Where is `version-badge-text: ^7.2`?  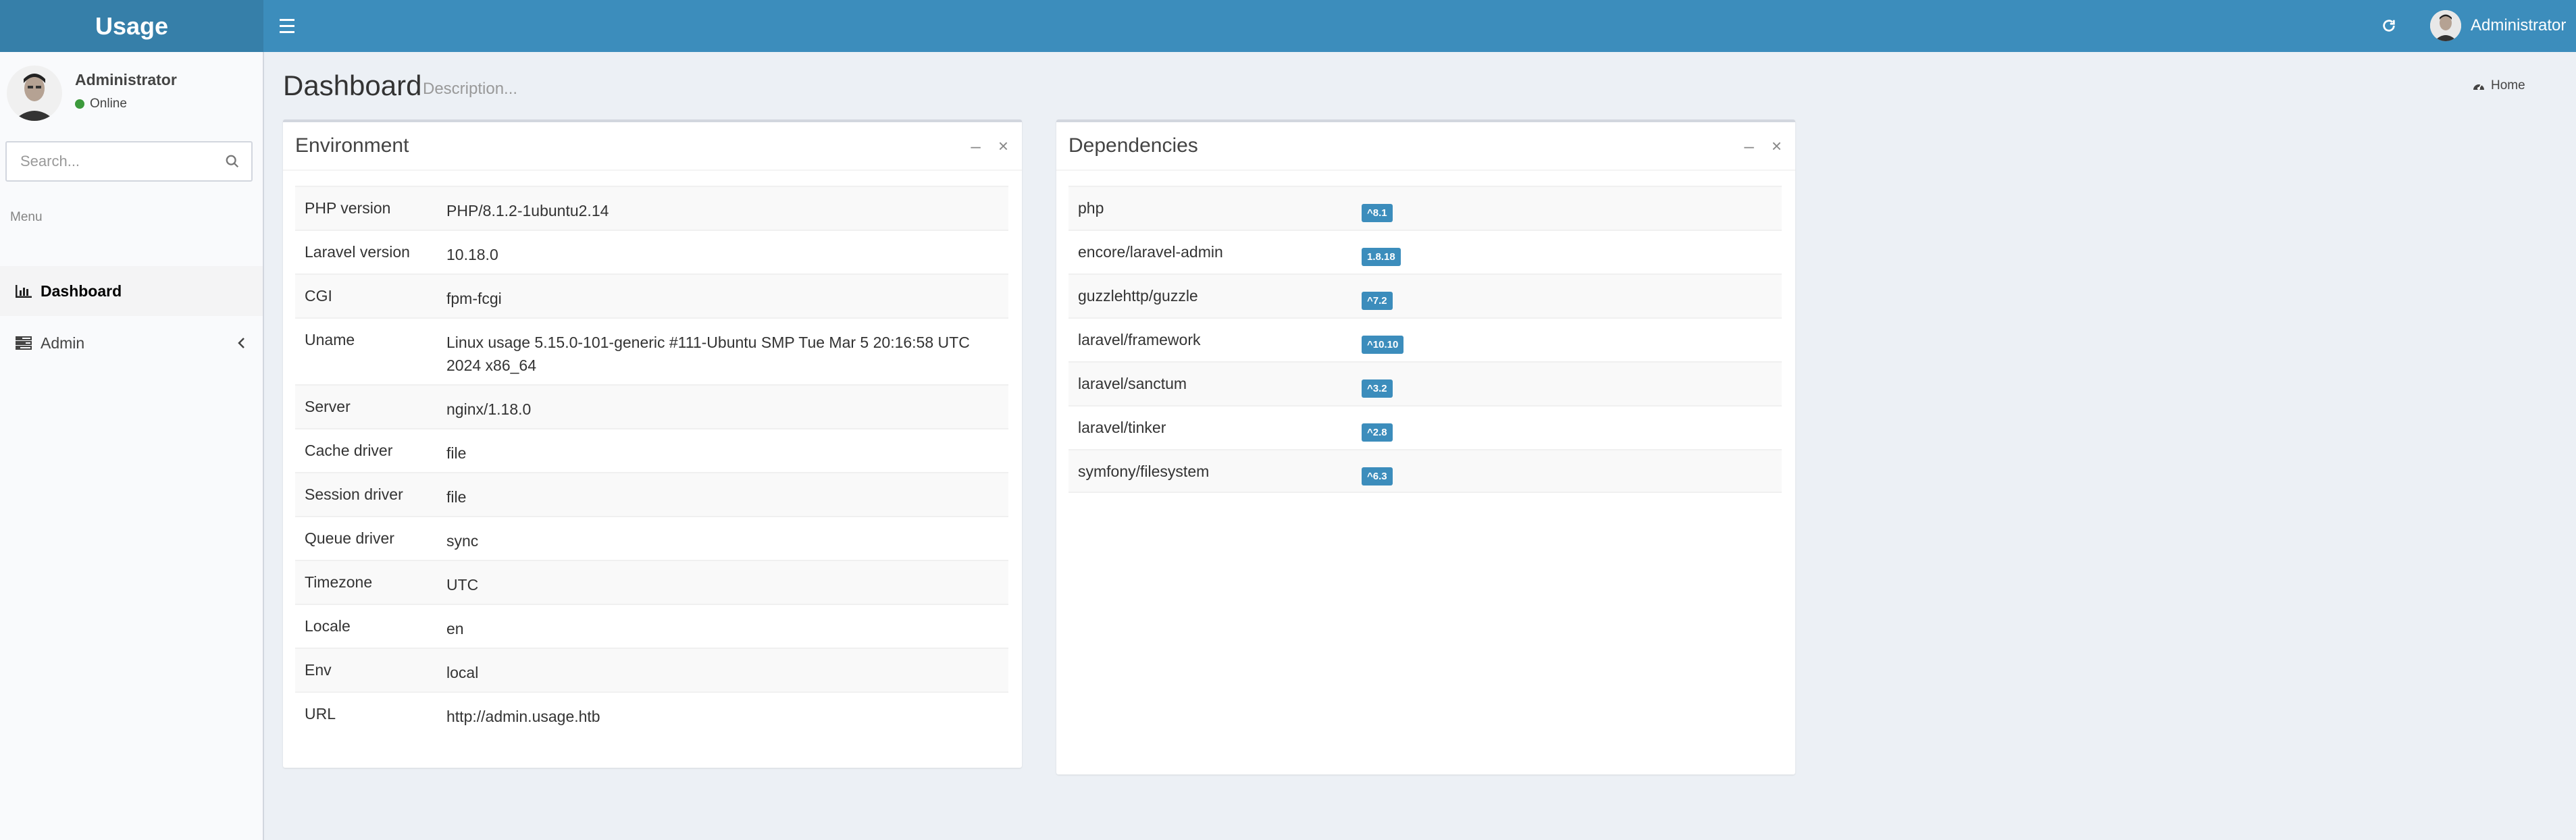 version-badge-text: ^7.2 is located at coordinates (1377, 301).